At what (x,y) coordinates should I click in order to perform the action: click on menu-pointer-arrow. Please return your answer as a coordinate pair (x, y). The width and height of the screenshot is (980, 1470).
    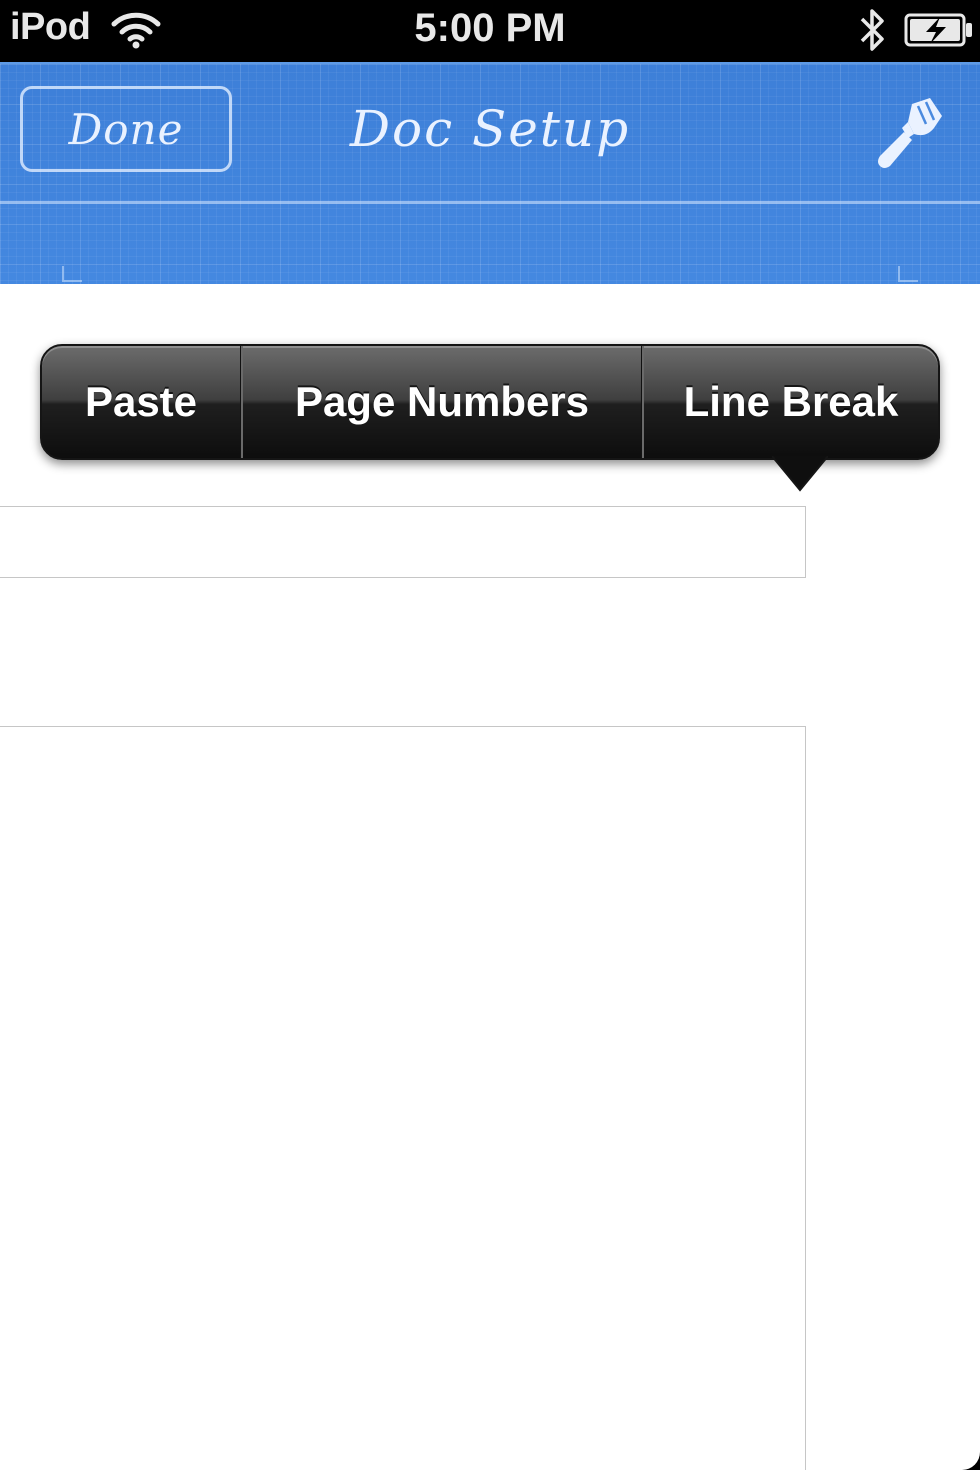
    Looking at the image, I should click on (800, 474).